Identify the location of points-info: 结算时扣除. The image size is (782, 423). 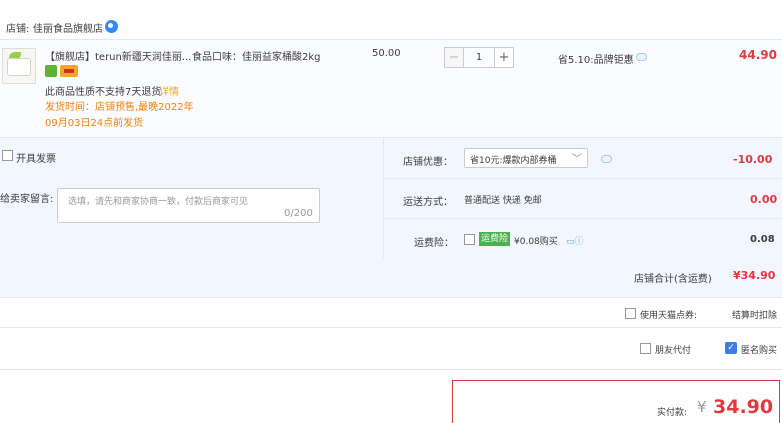
(755, 316).